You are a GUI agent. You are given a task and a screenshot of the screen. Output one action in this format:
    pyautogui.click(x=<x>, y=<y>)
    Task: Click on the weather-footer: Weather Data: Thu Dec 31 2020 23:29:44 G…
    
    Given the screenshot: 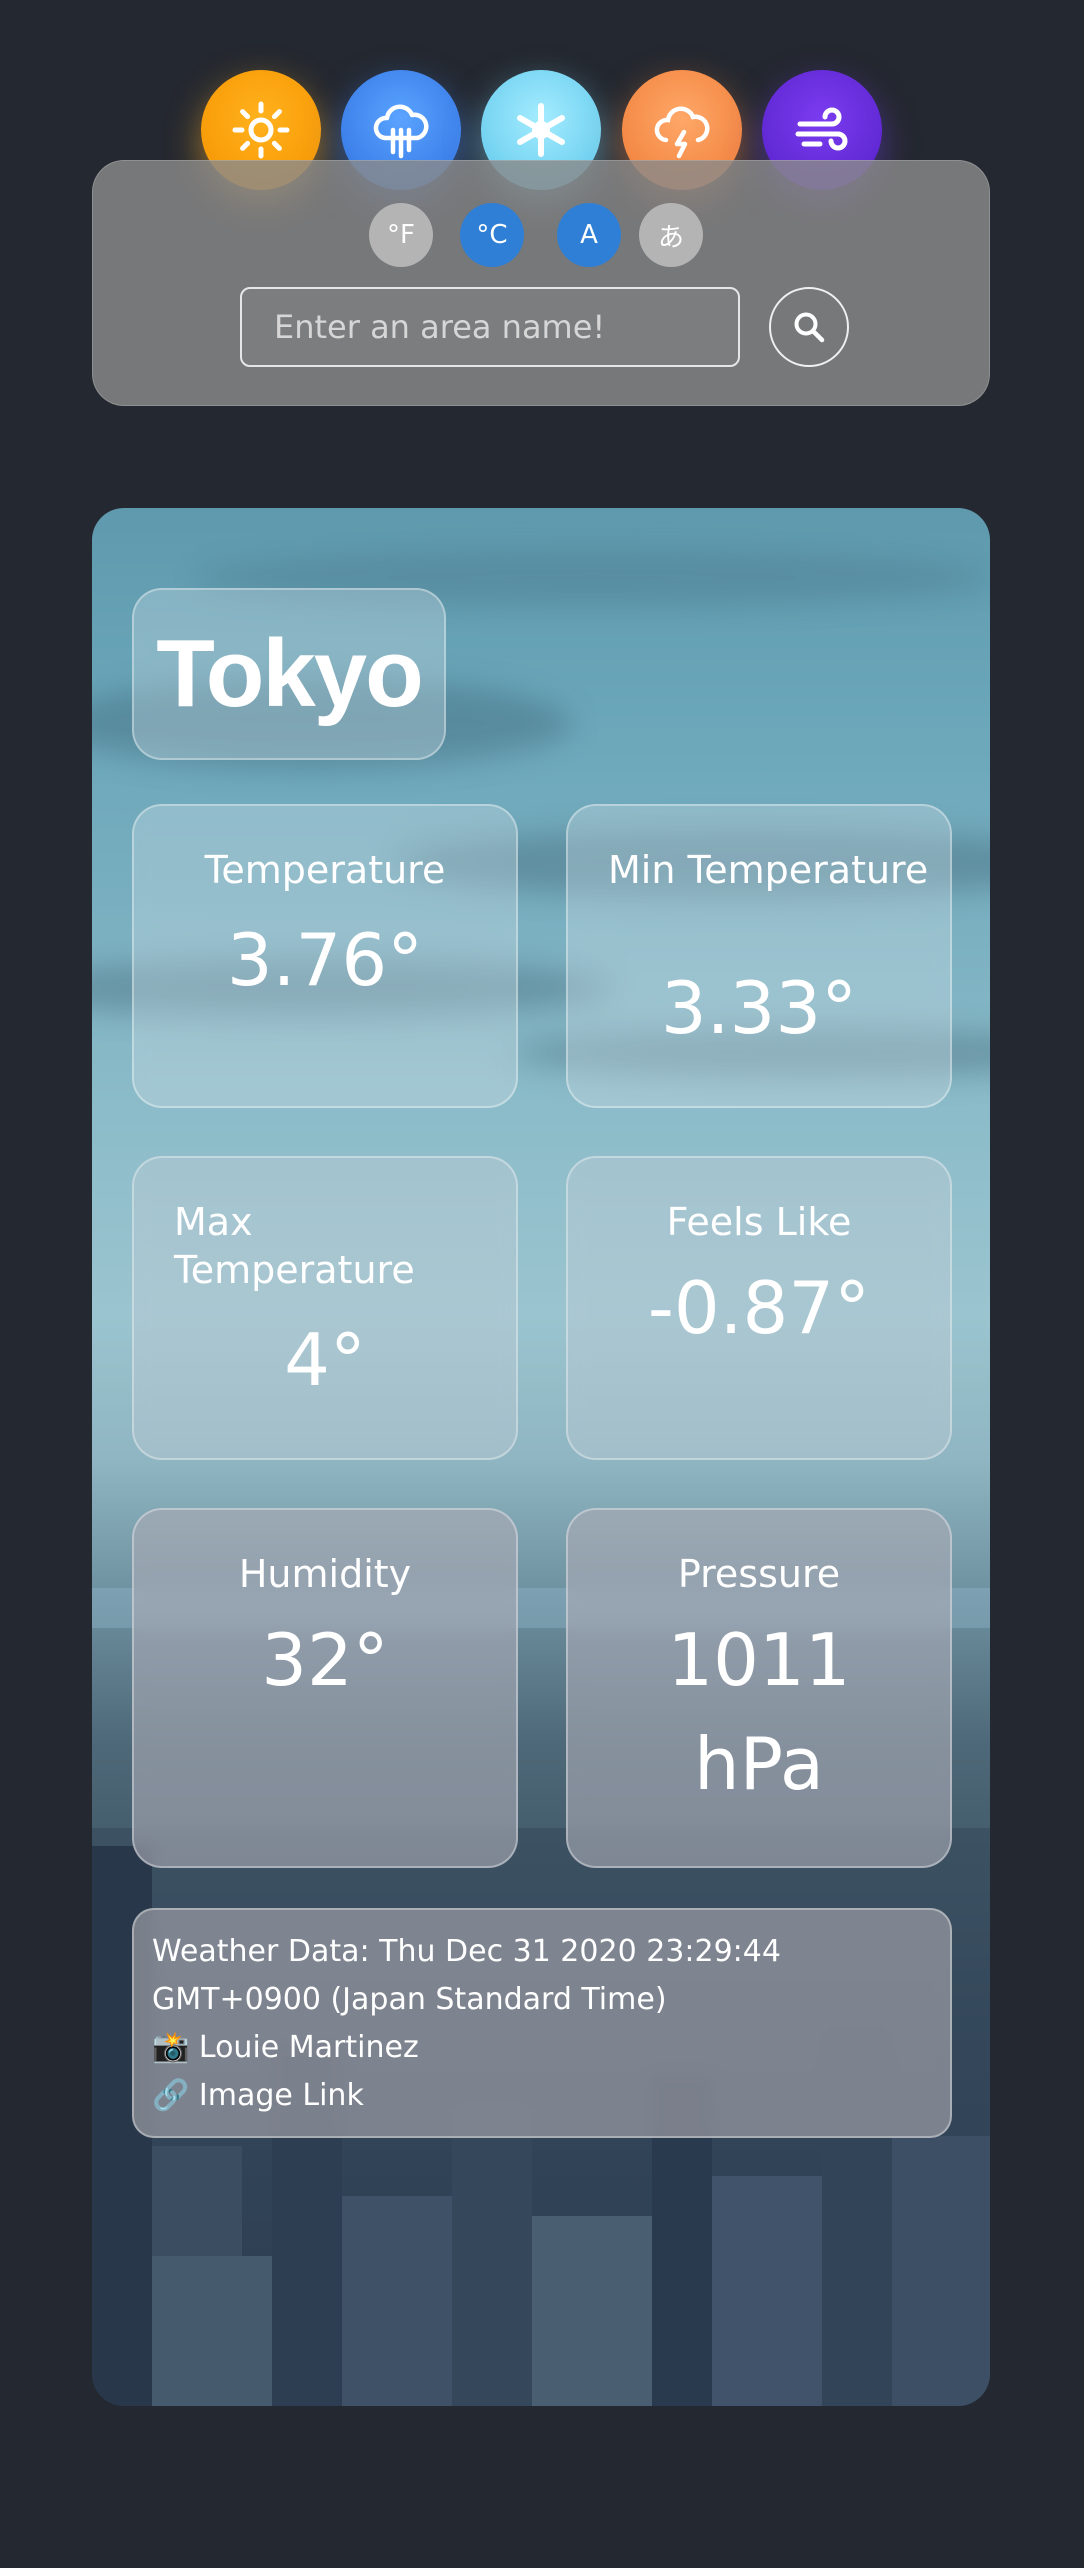 What is the action you would take?
    pyautogui.click(x=542, y=2023)
    